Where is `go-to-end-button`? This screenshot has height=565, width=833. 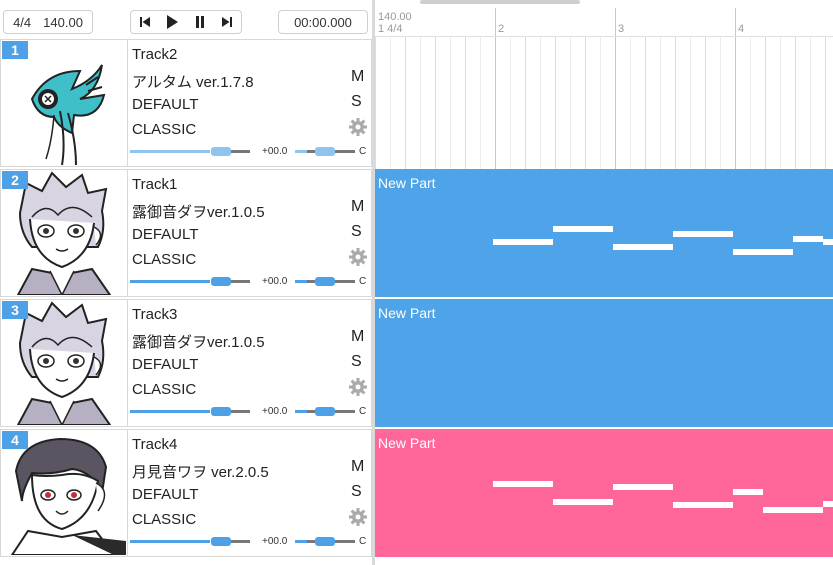
go-to-end-button is located at coordinates (228, 22).